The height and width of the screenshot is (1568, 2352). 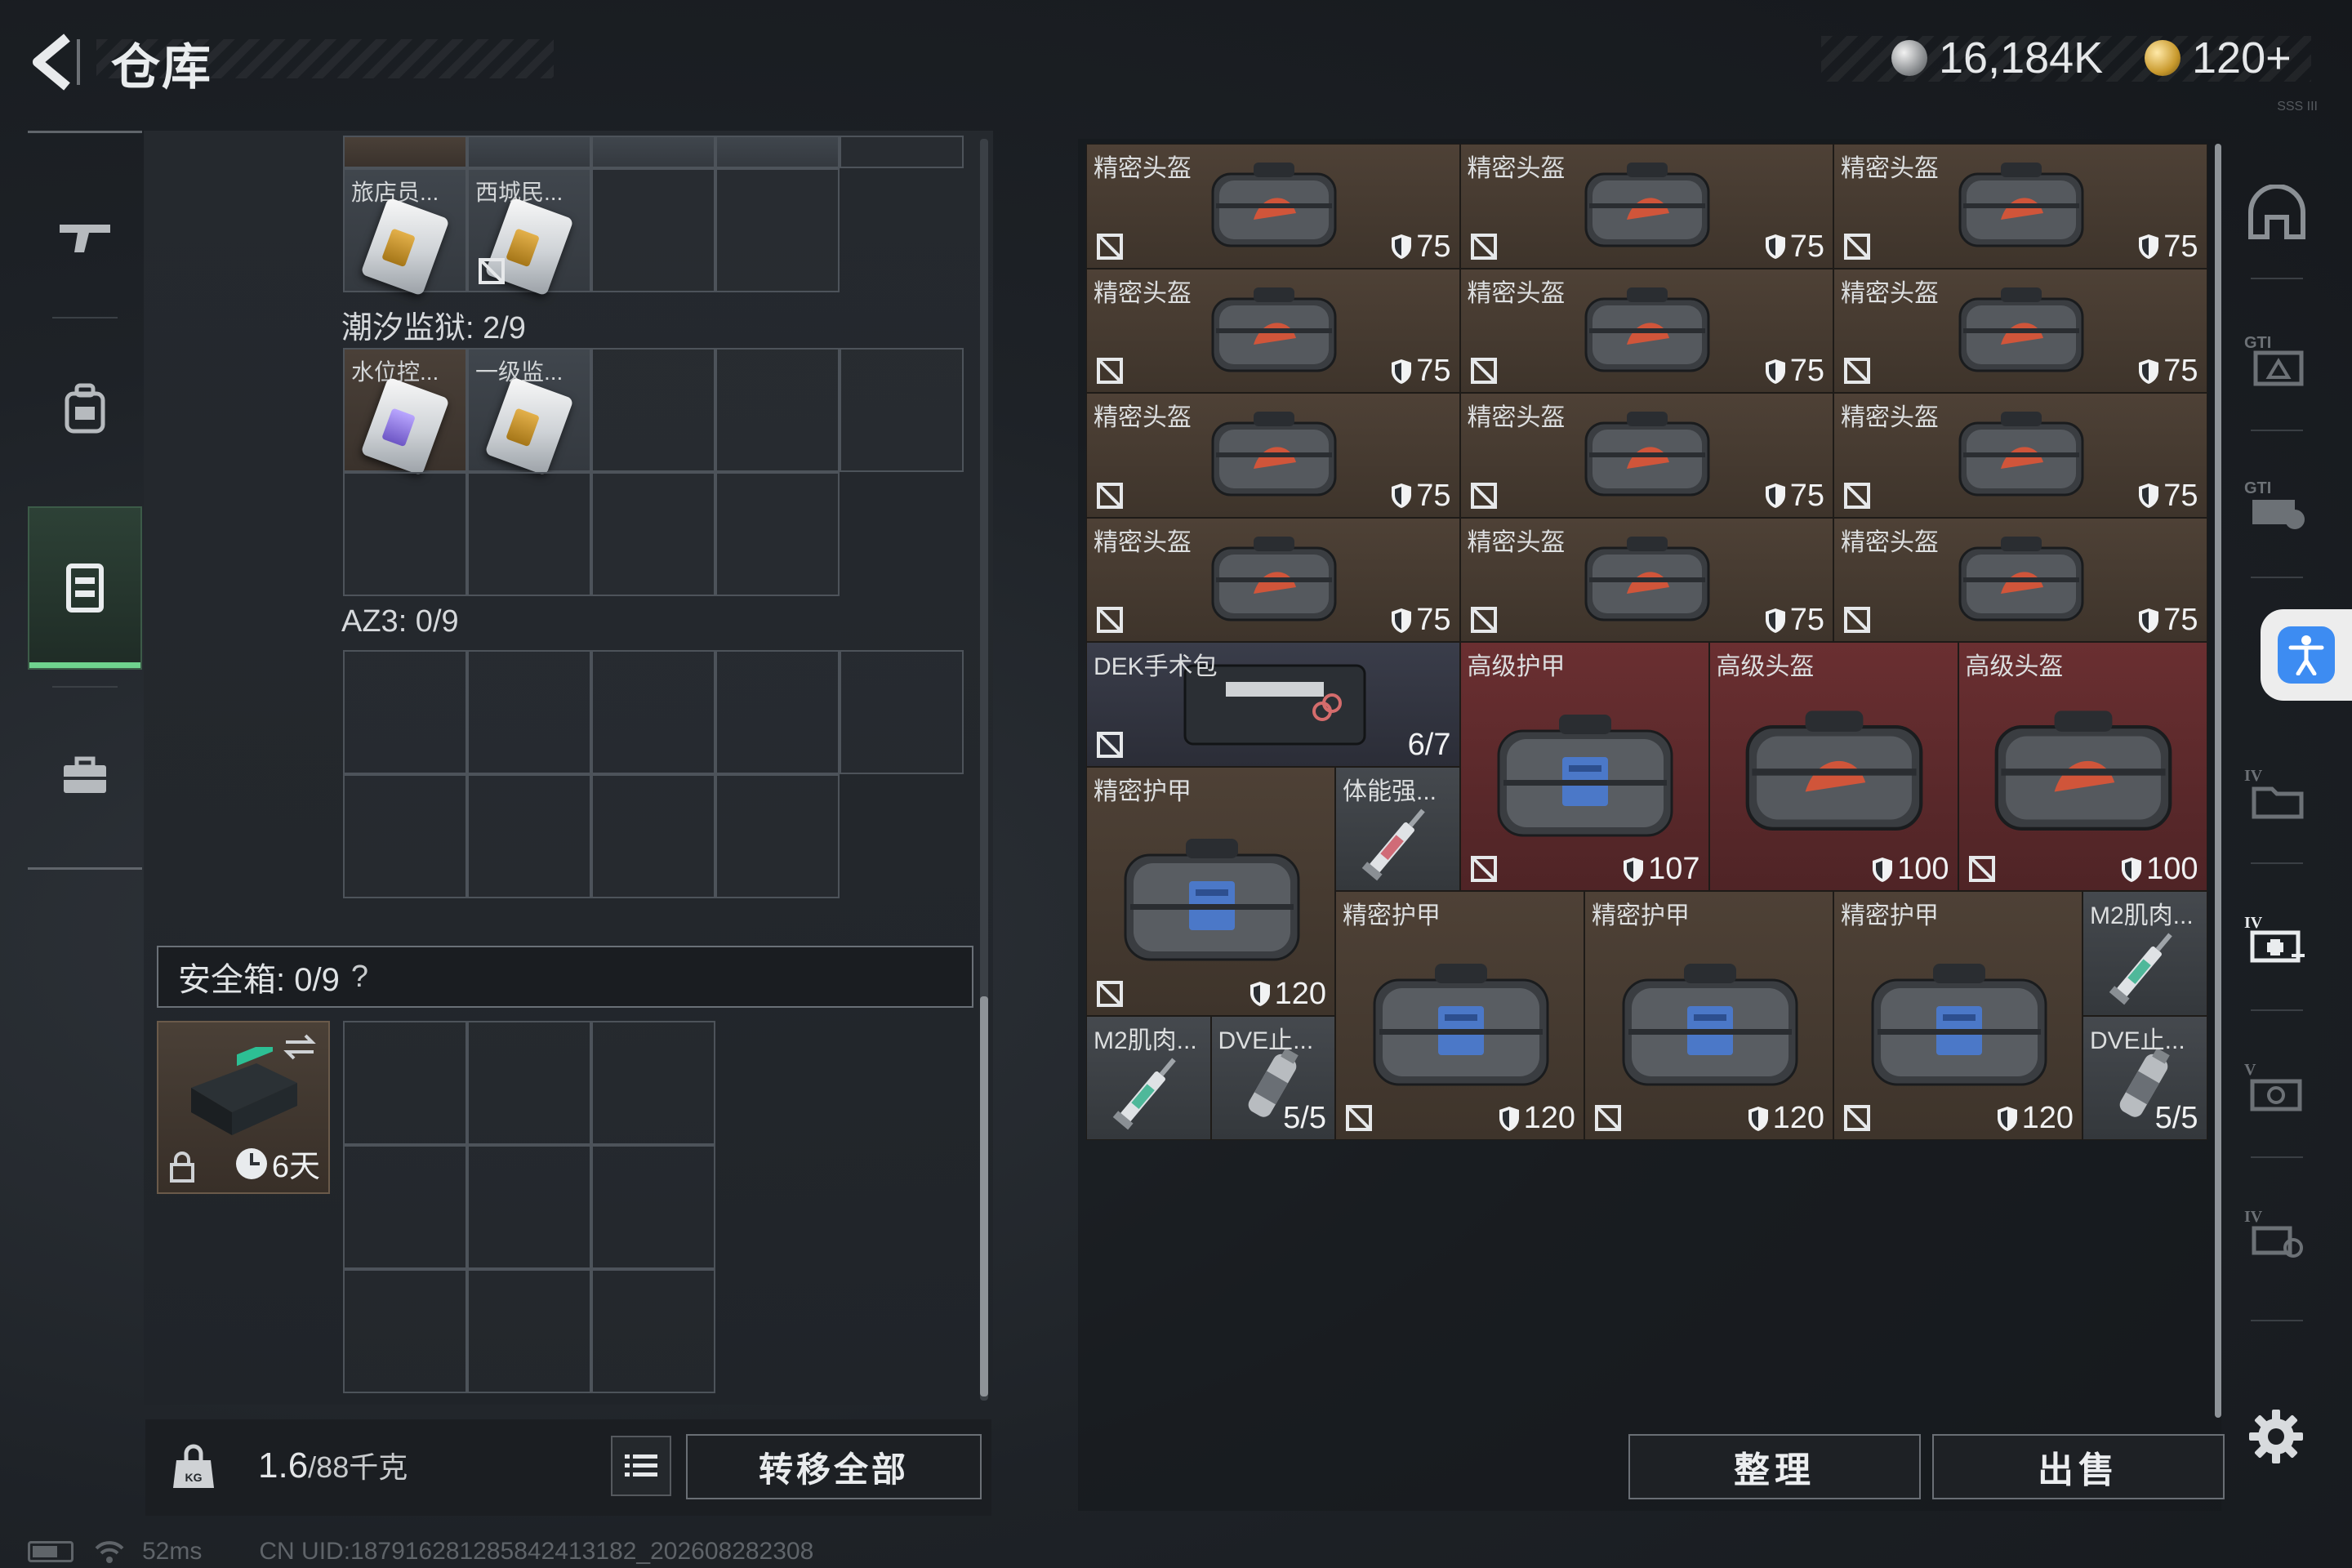 What do you see at coordinates (1775, 1466) in the screenshot?
I see `sort-button: 整理` at bounding box center [1775, 1466].